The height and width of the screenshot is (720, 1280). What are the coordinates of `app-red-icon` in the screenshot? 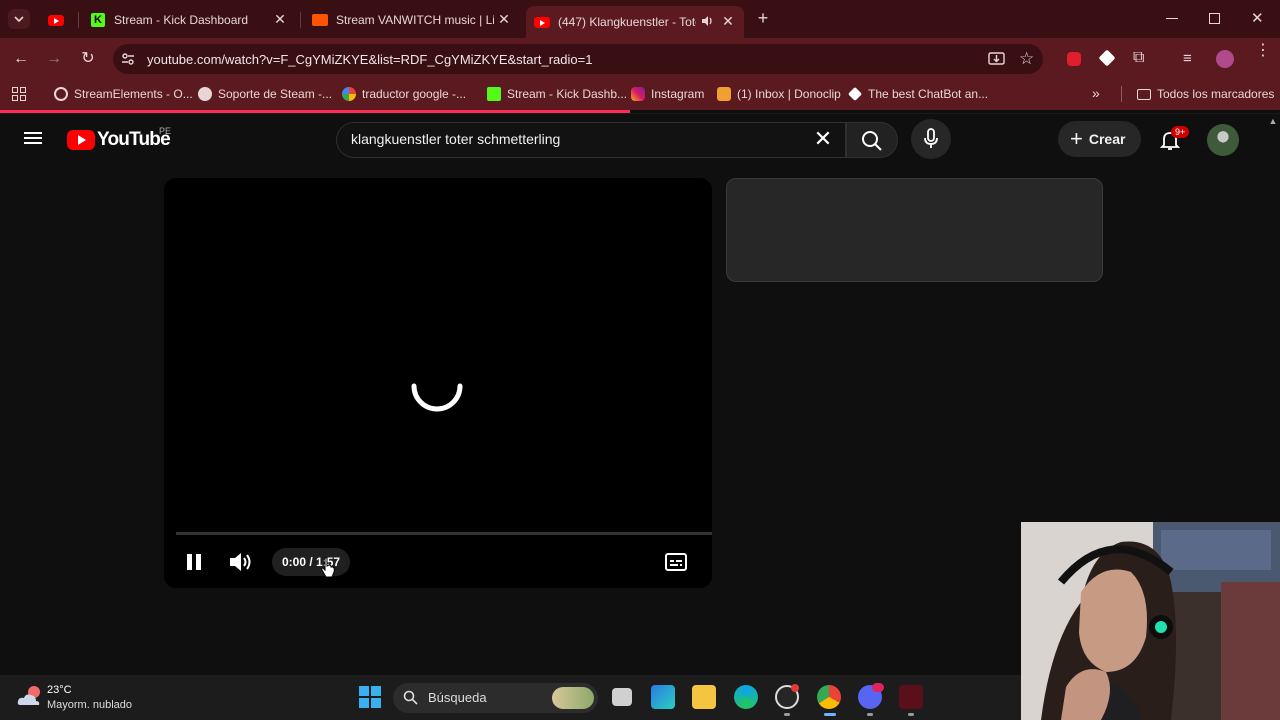 It's located at (911, 697).